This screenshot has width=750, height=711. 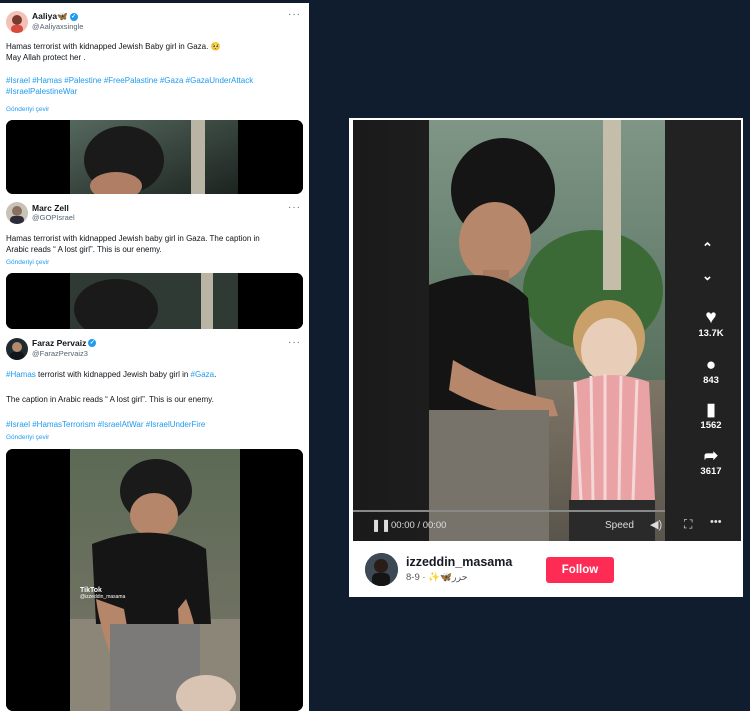 What do you see at coordinates (21, 374) in the screenshot?
I see `hashtag: #Hamas` at bounding box center [21, 374].